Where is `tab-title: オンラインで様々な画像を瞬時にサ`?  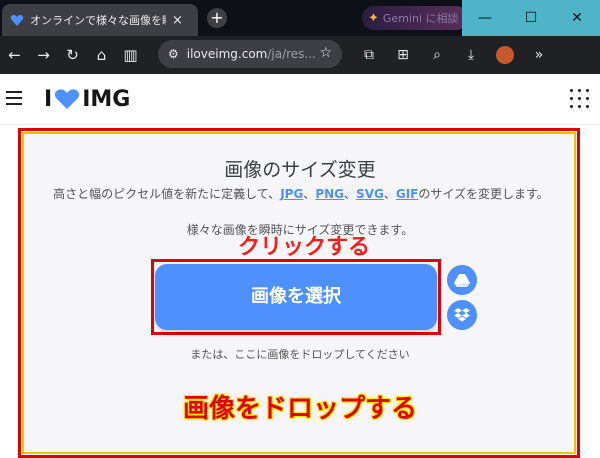 tab-title: オンラインで様々な画像を瞬時にサ is located at coordinates (98, 20).